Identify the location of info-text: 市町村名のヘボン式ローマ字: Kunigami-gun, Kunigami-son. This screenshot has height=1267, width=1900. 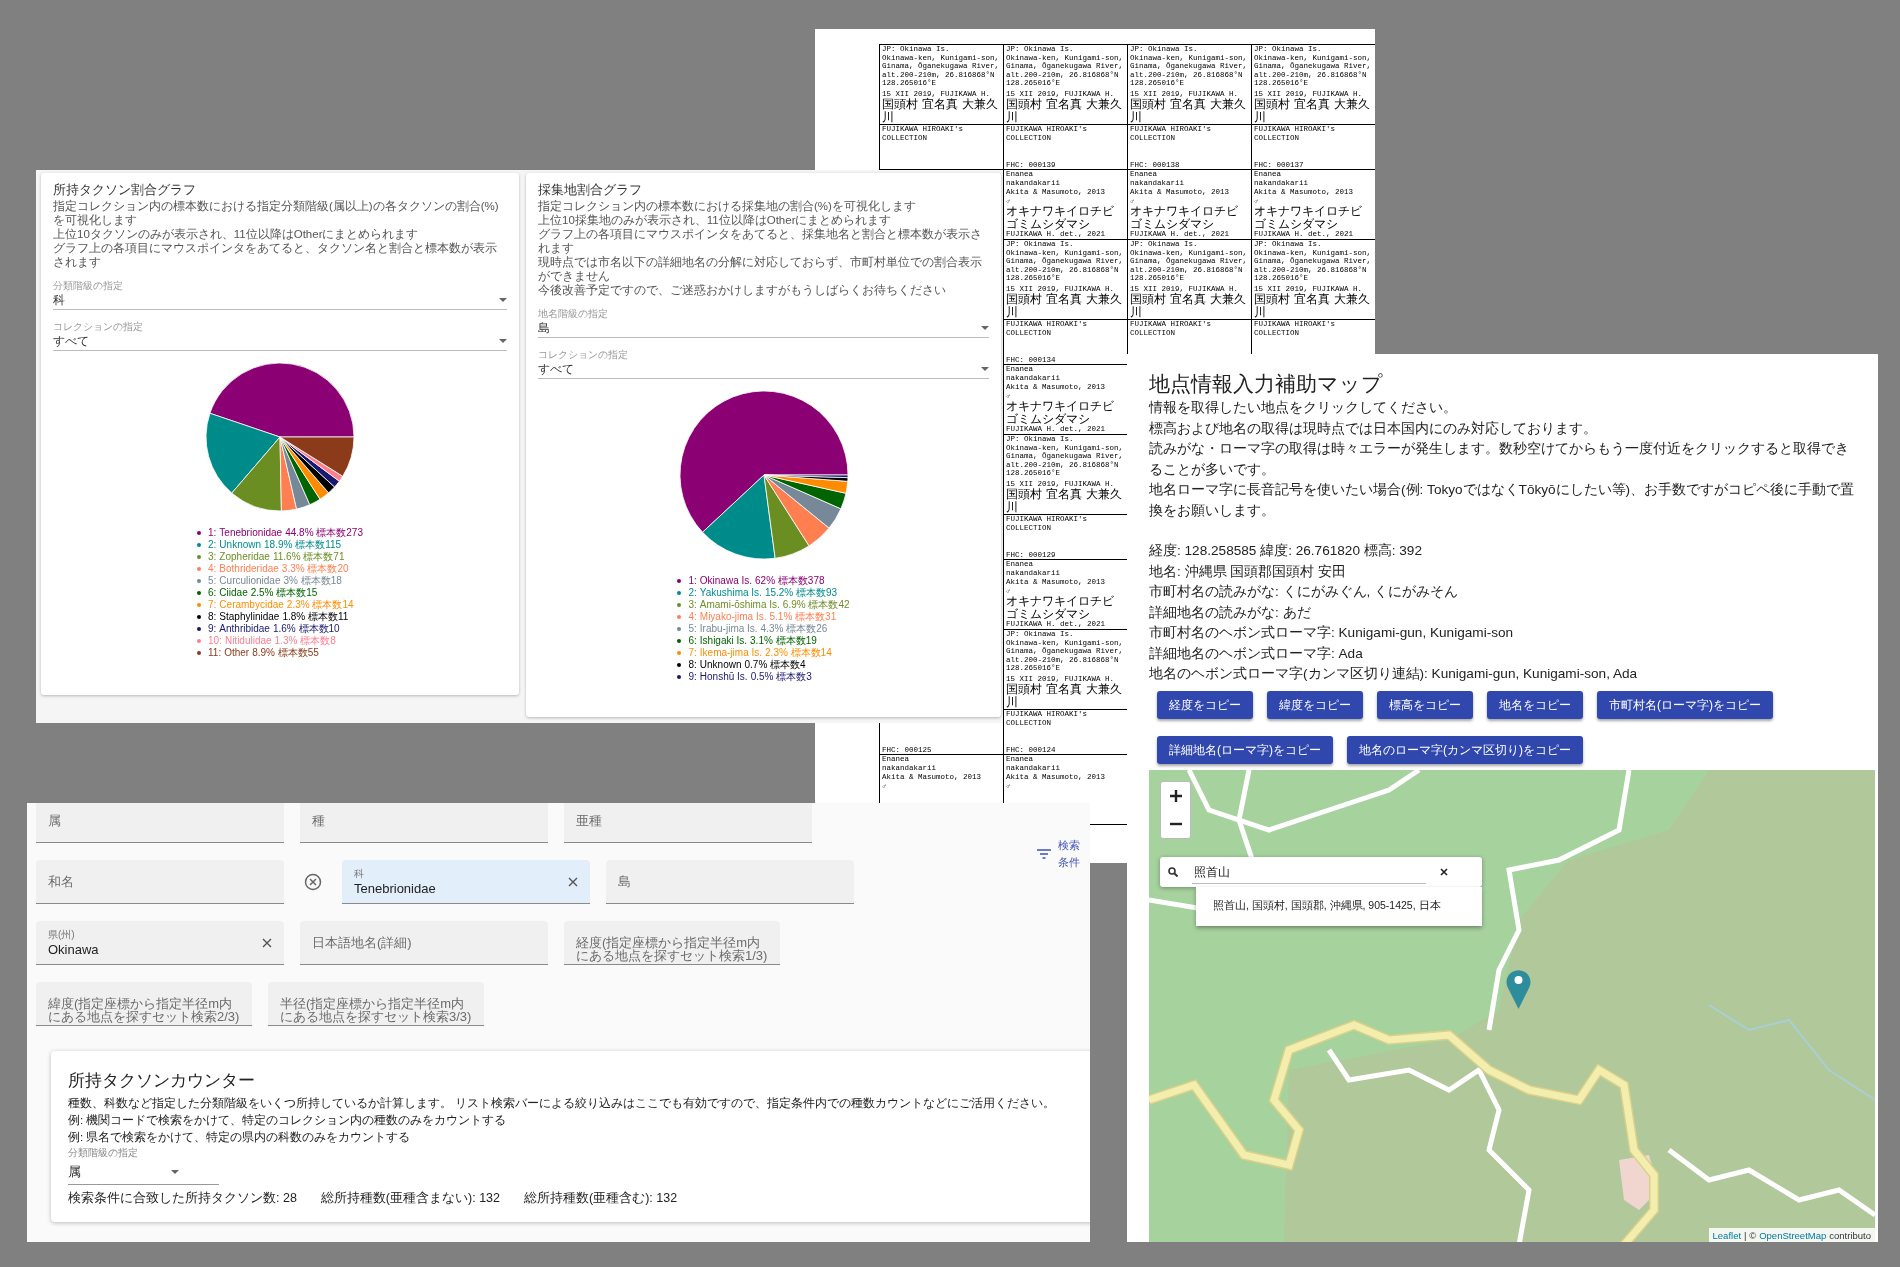
(1332, 633).